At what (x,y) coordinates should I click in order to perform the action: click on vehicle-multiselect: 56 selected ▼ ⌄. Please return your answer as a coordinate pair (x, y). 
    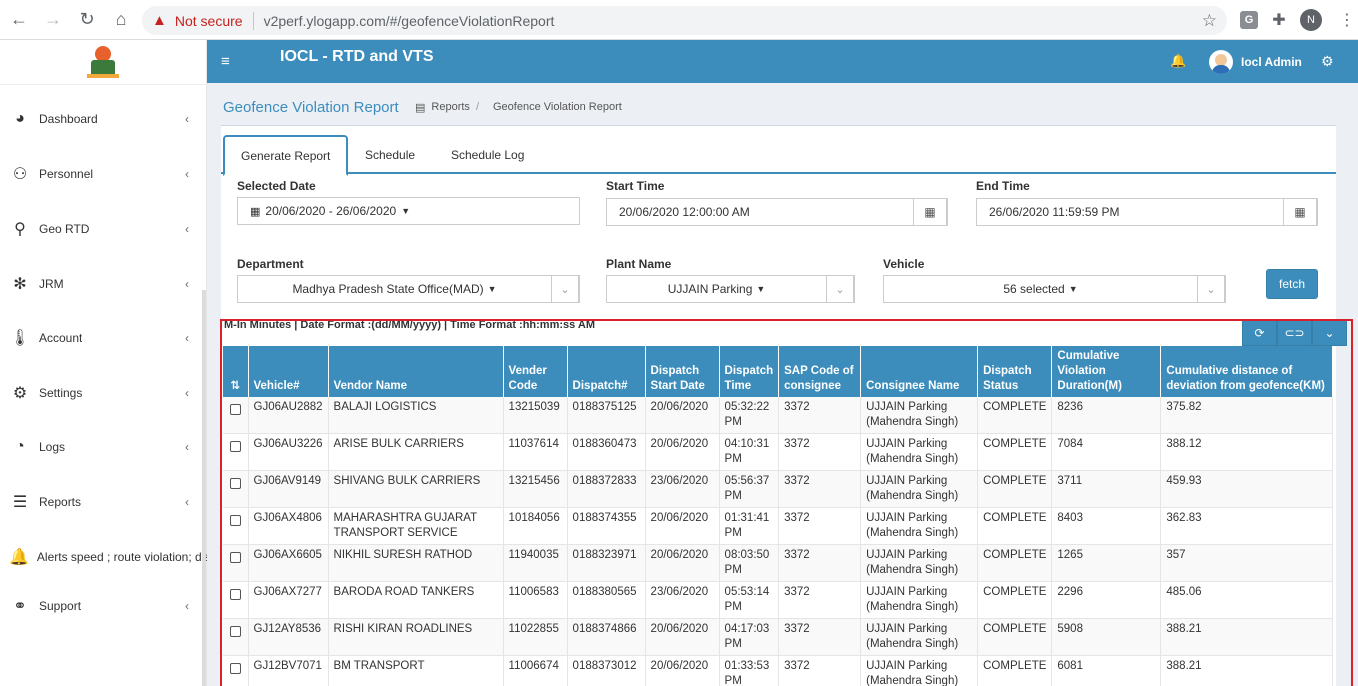
    Looking at the image, I should click on (1054, 289).